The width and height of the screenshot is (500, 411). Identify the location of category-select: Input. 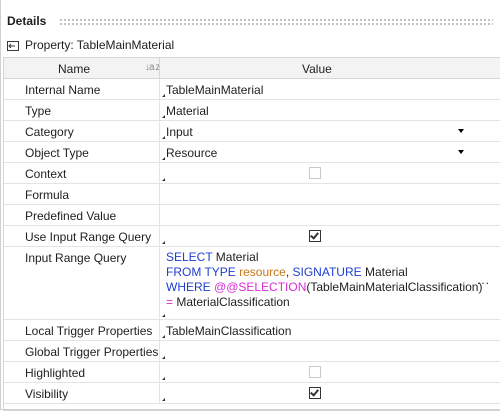
(331, 132).